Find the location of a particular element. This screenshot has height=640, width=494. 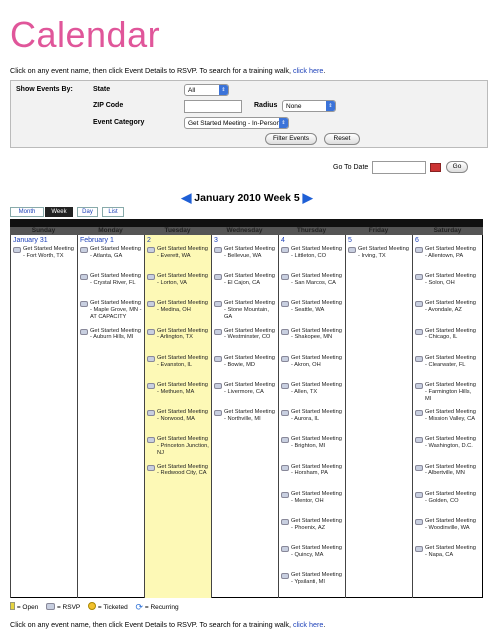

reset-button: Reset is located at coordinates (342, 139).